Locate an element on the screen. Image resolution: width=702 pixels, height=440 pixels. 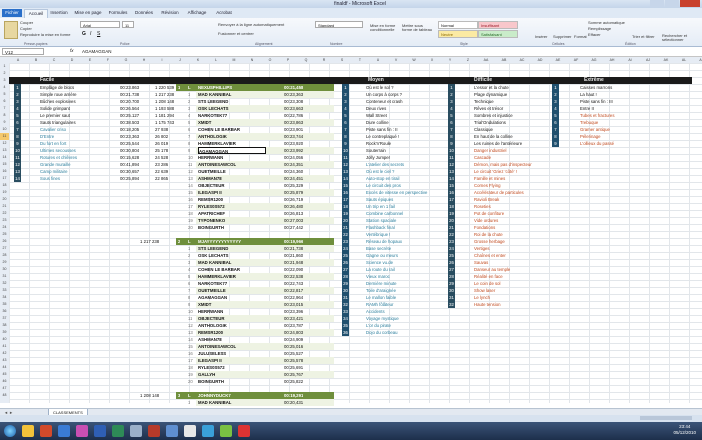
row-header: 42 is located at coordinates (4, 353).